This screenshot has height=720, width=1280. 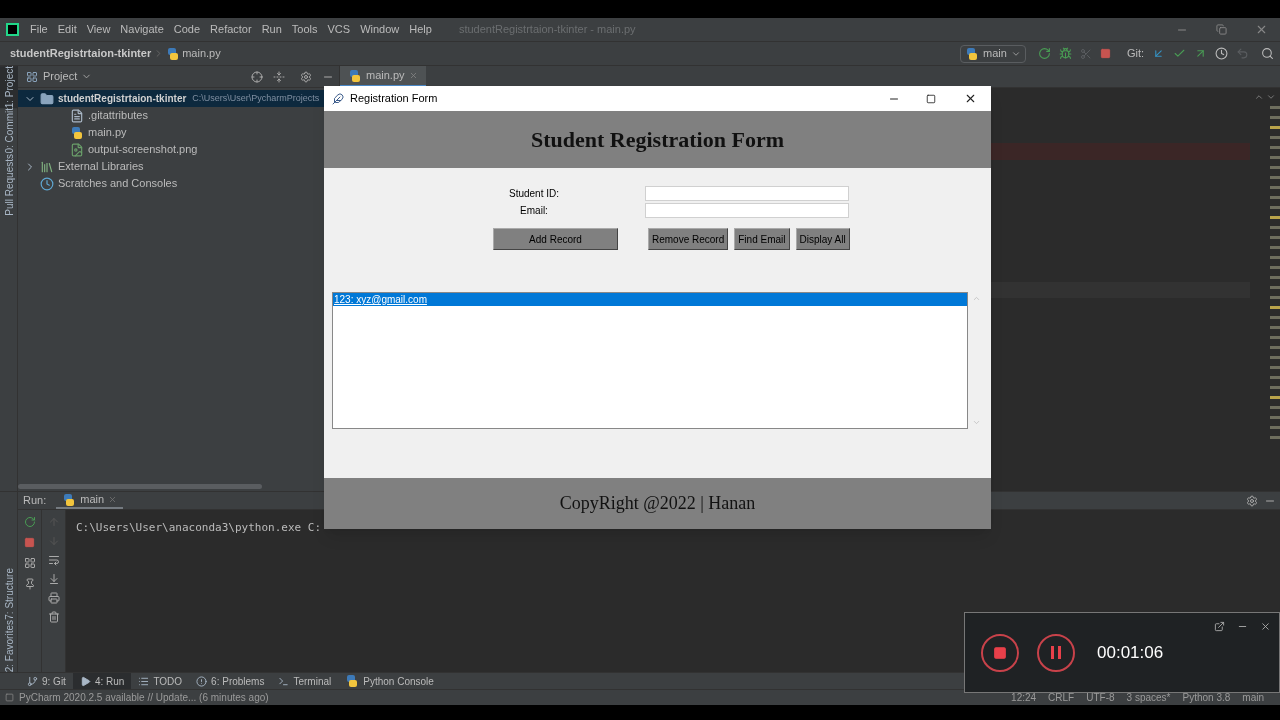 I want to click on scroll-end-icon, so click(x=53, y=579).